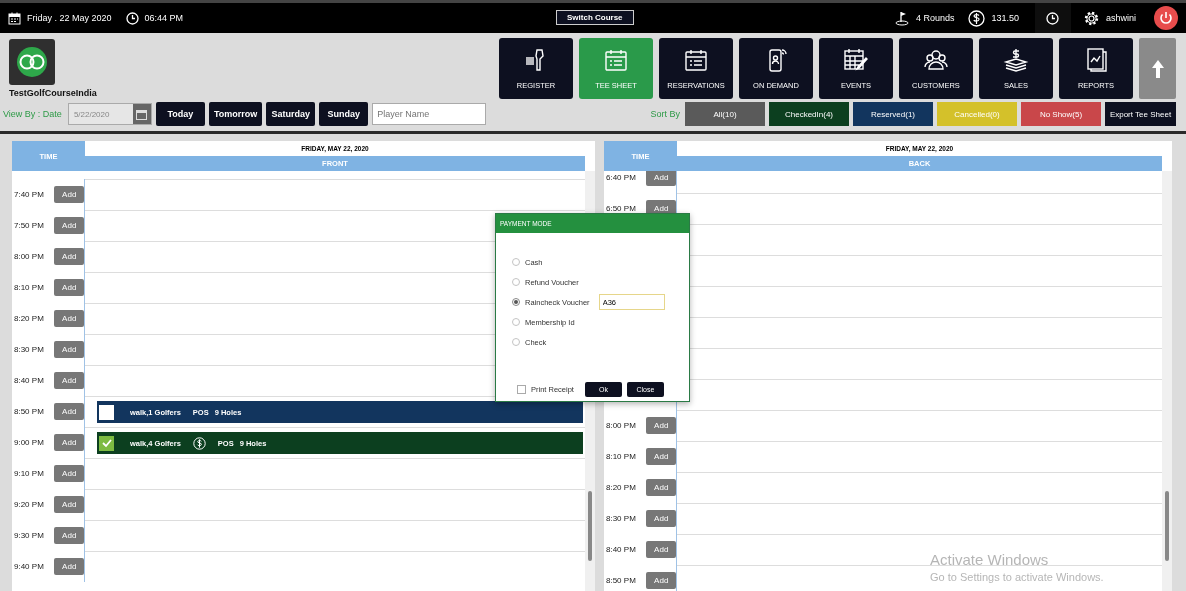  What do you see at coordinates (53, 93) in the screenshot?
I see `course-name: TestGolfCourseIndia` at bounding box center [53, 93].